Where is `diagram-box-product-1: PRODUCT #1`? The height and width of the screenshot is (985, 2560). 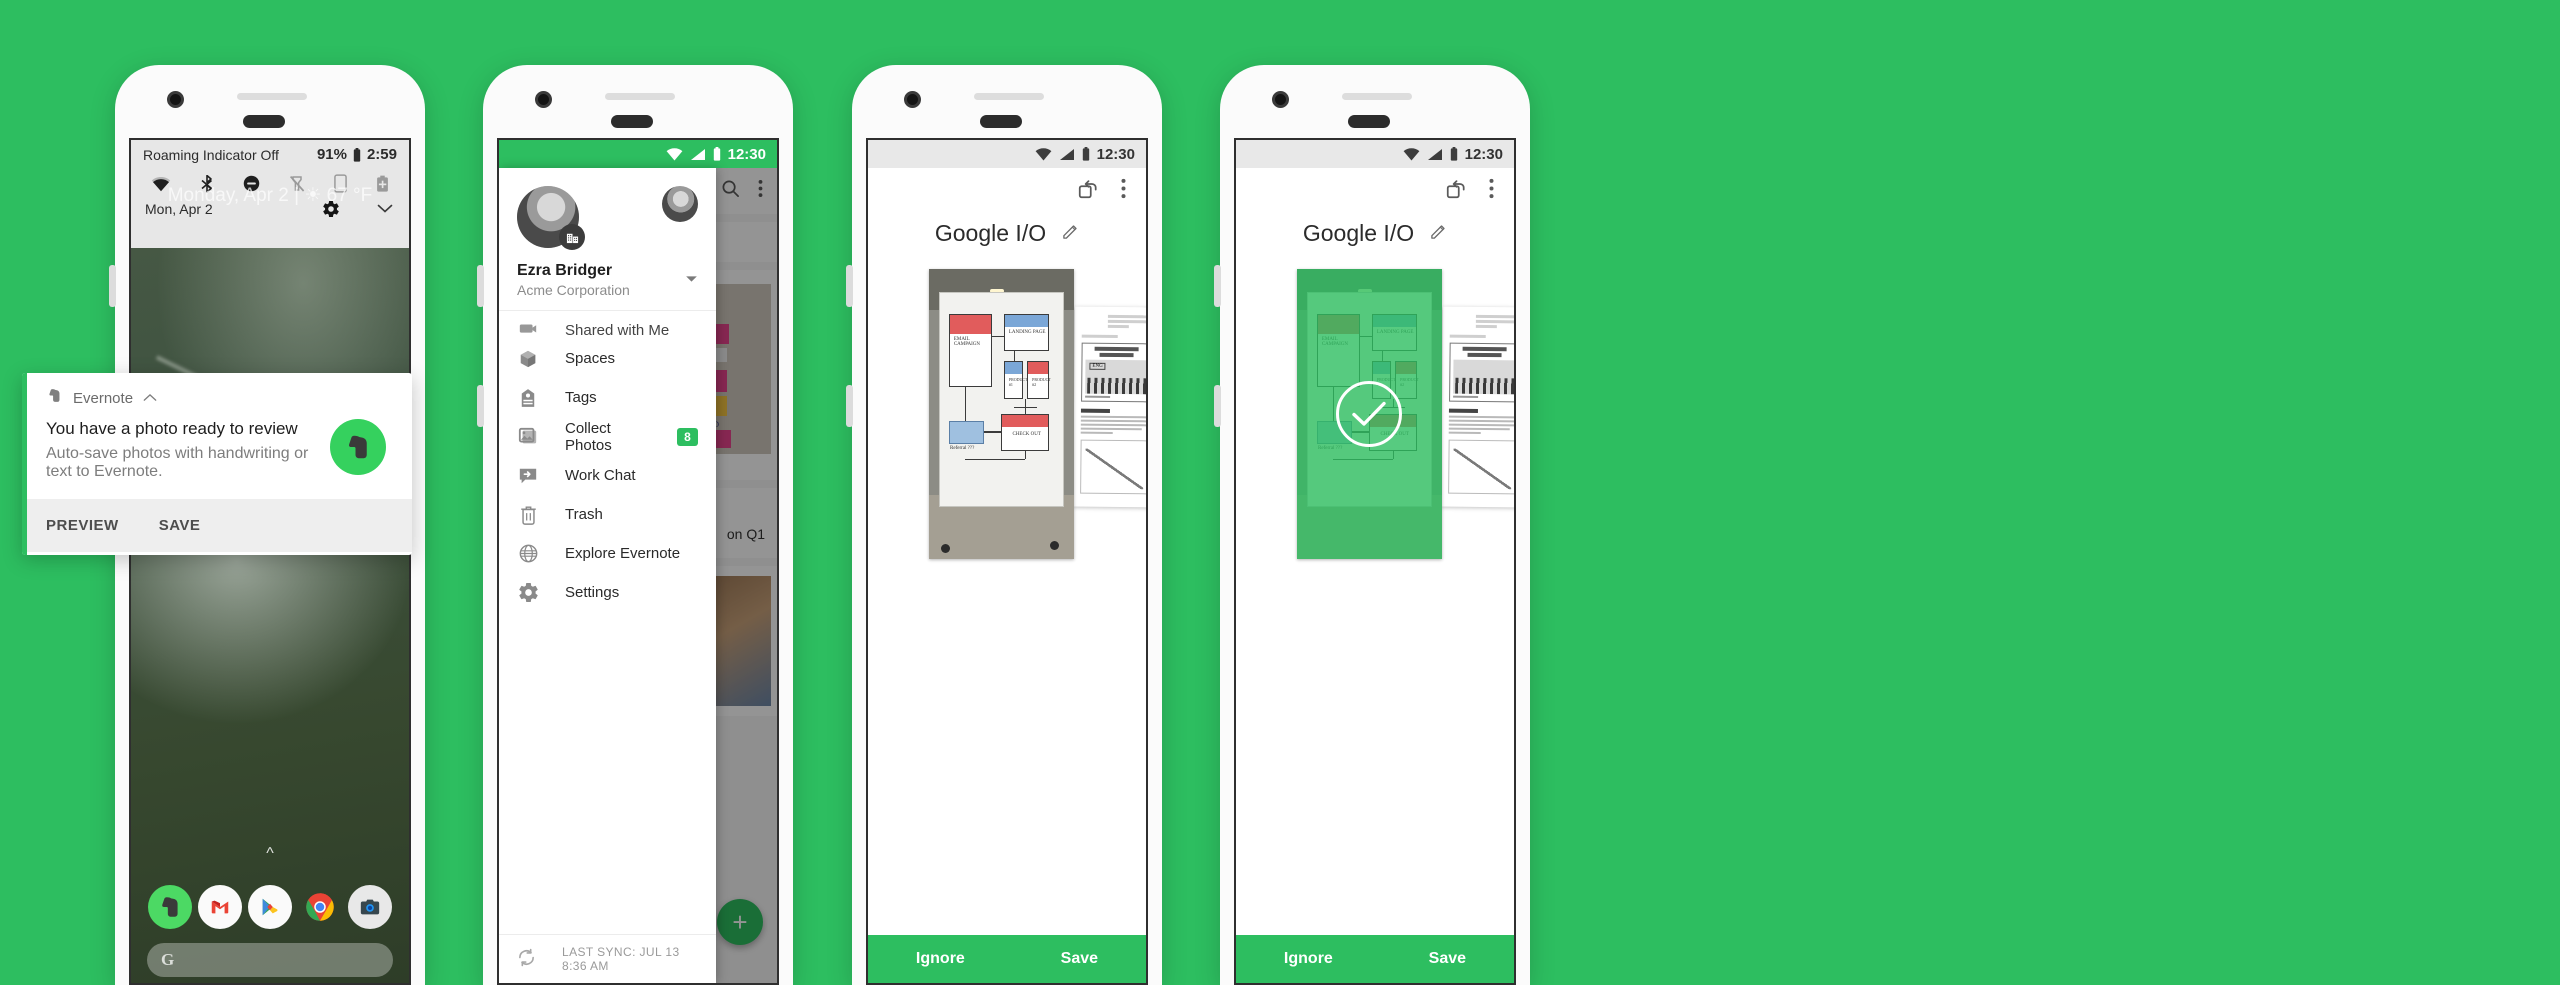
diagram-box-product-1: PRODUCT #1 is located at coordinates (1015, 380).